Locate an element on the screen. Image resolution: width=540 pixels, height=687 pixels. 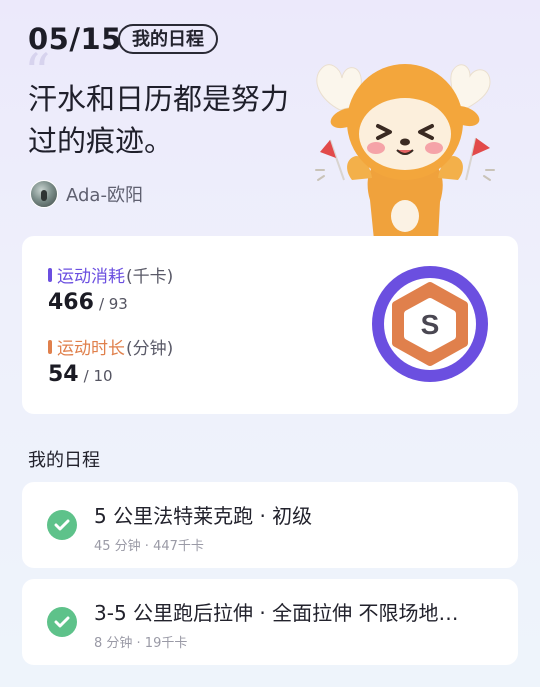
duration-value-row: 54/ 10 is located at coordinates (80, 374).